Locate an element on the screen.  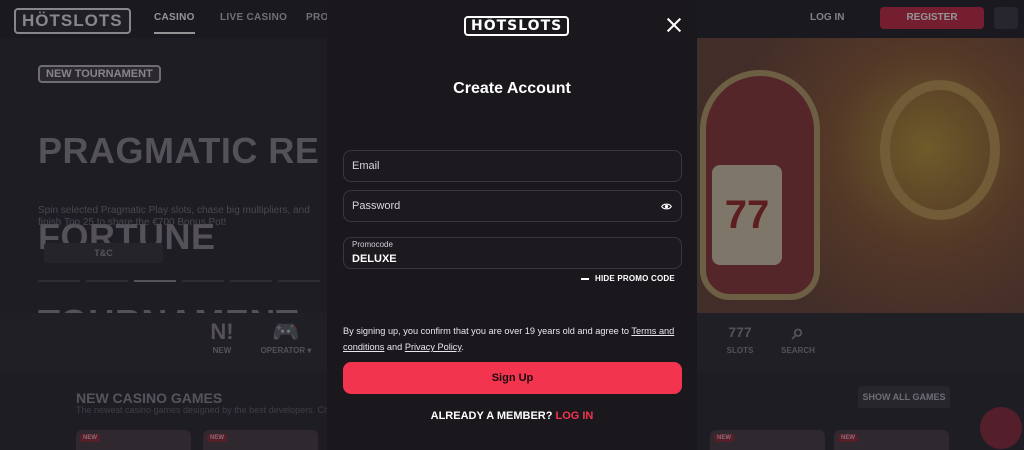
hide-promo-code-toggle: HIDE PROMO CODE is located at coordinates (628, 278).